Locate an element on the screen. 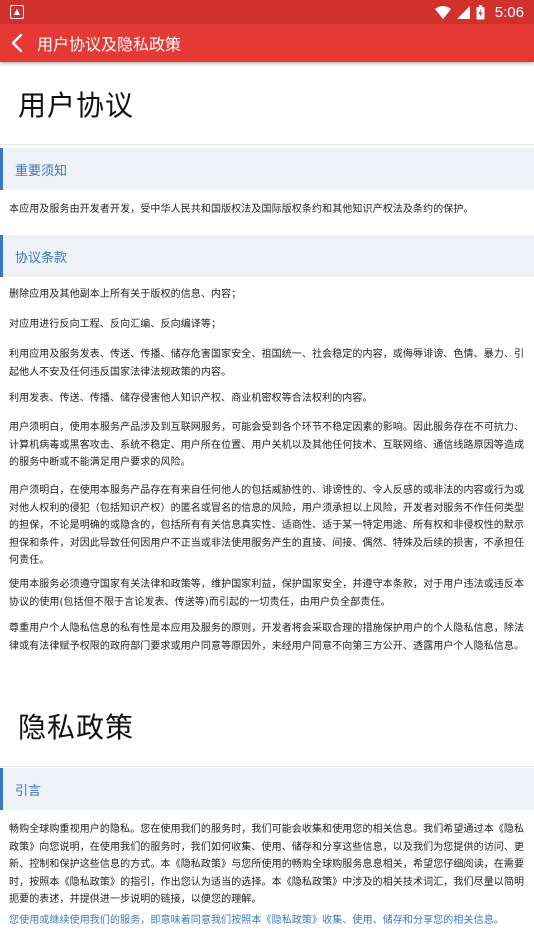  page-title: 用户协议及隐私政策 is located at coordinates (109, 44).